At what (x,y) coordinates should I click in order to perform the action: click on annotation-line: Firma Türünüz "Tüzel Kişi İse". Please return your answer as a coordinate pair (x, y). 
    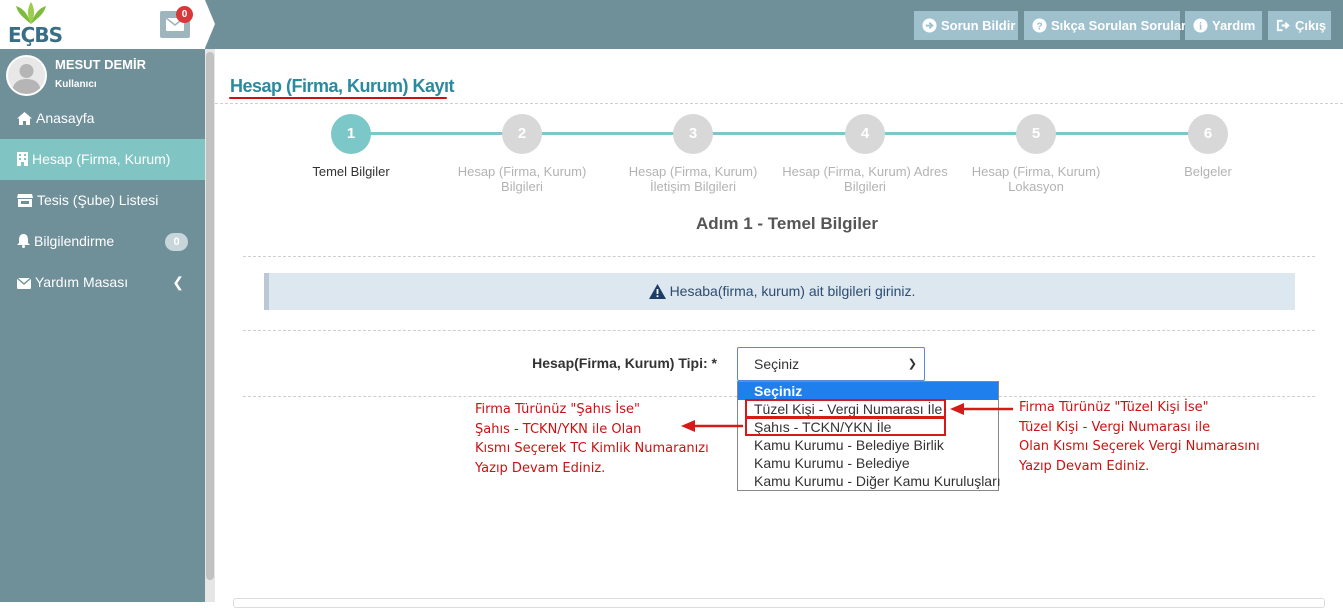
    Looking at the image, I should click on (1114, 407).